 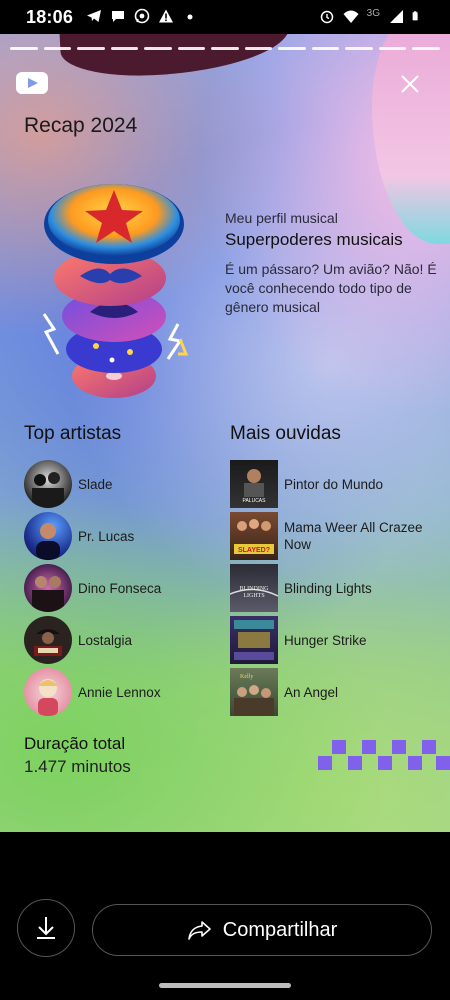 I want to click on signal-icon, so click(x=396, y=16).